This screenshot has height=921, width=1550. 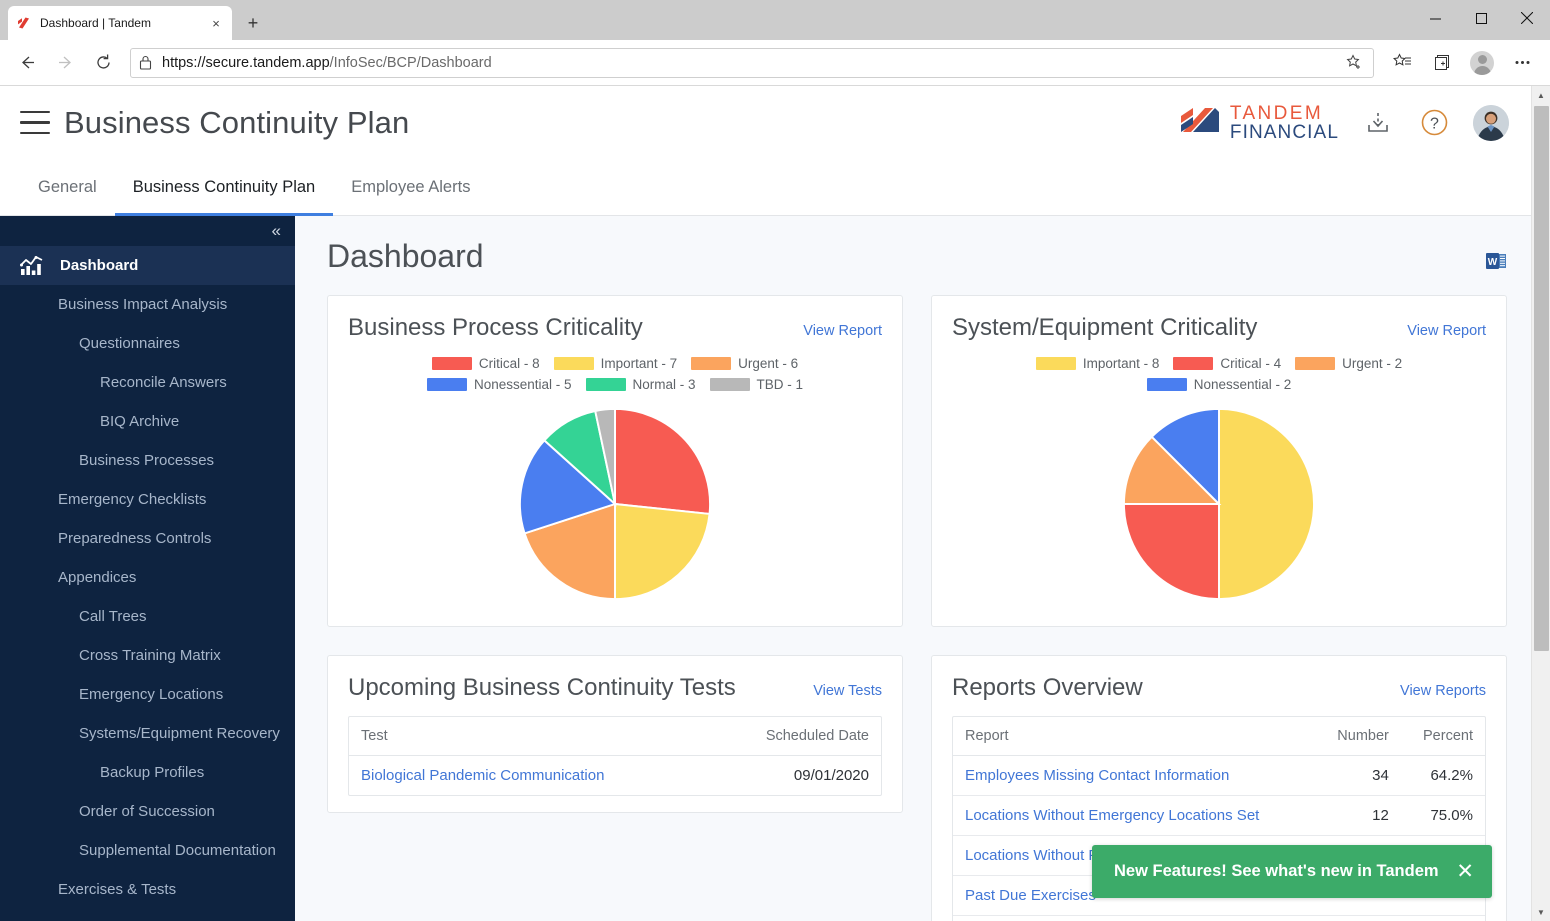 I want to click on settings-more-icon, so click(x=1522, y=63).